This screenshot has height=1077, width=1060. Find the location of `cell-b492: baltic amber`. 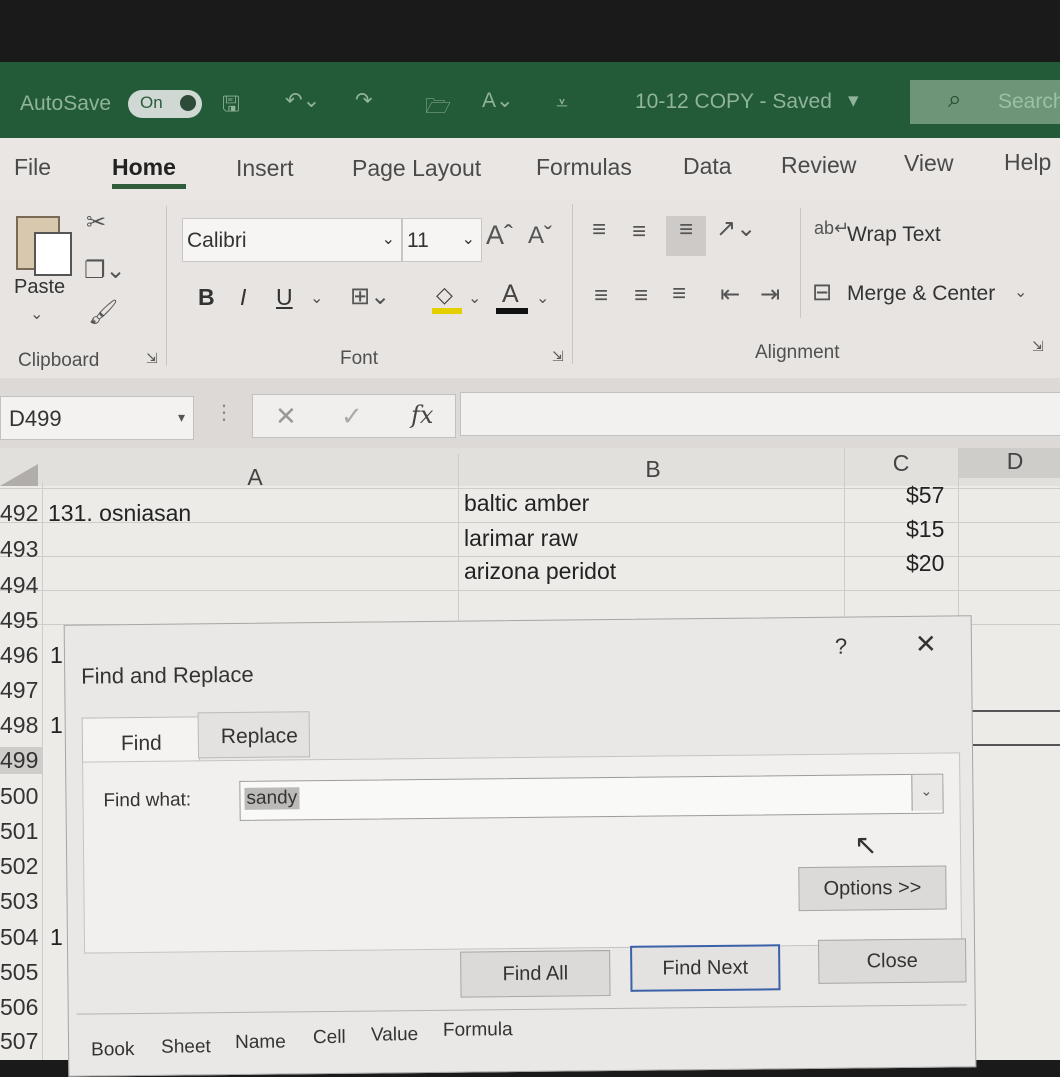

cell-b492: baltic amber is located at coordinates (526, 503).